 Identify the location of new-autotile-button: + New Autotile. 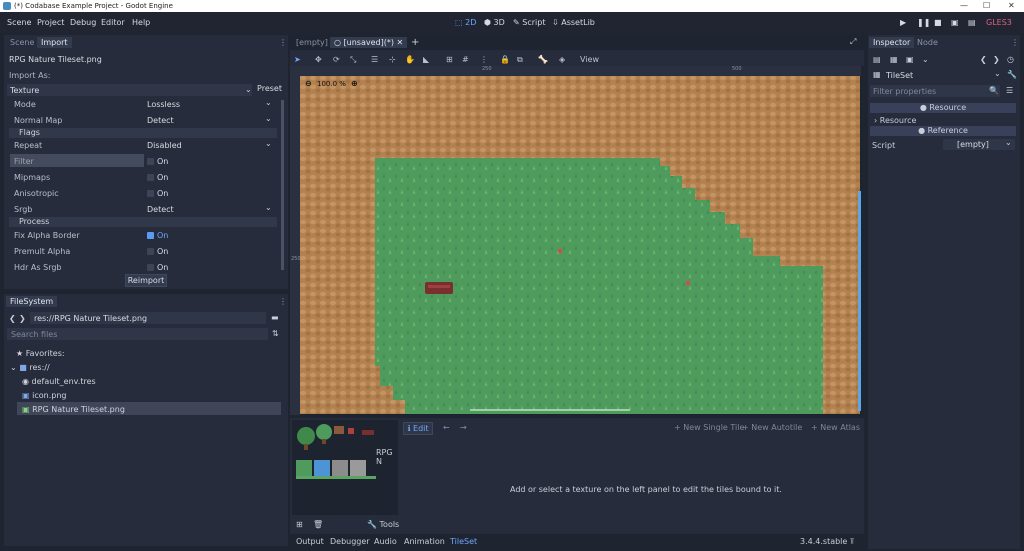
(772, 427).